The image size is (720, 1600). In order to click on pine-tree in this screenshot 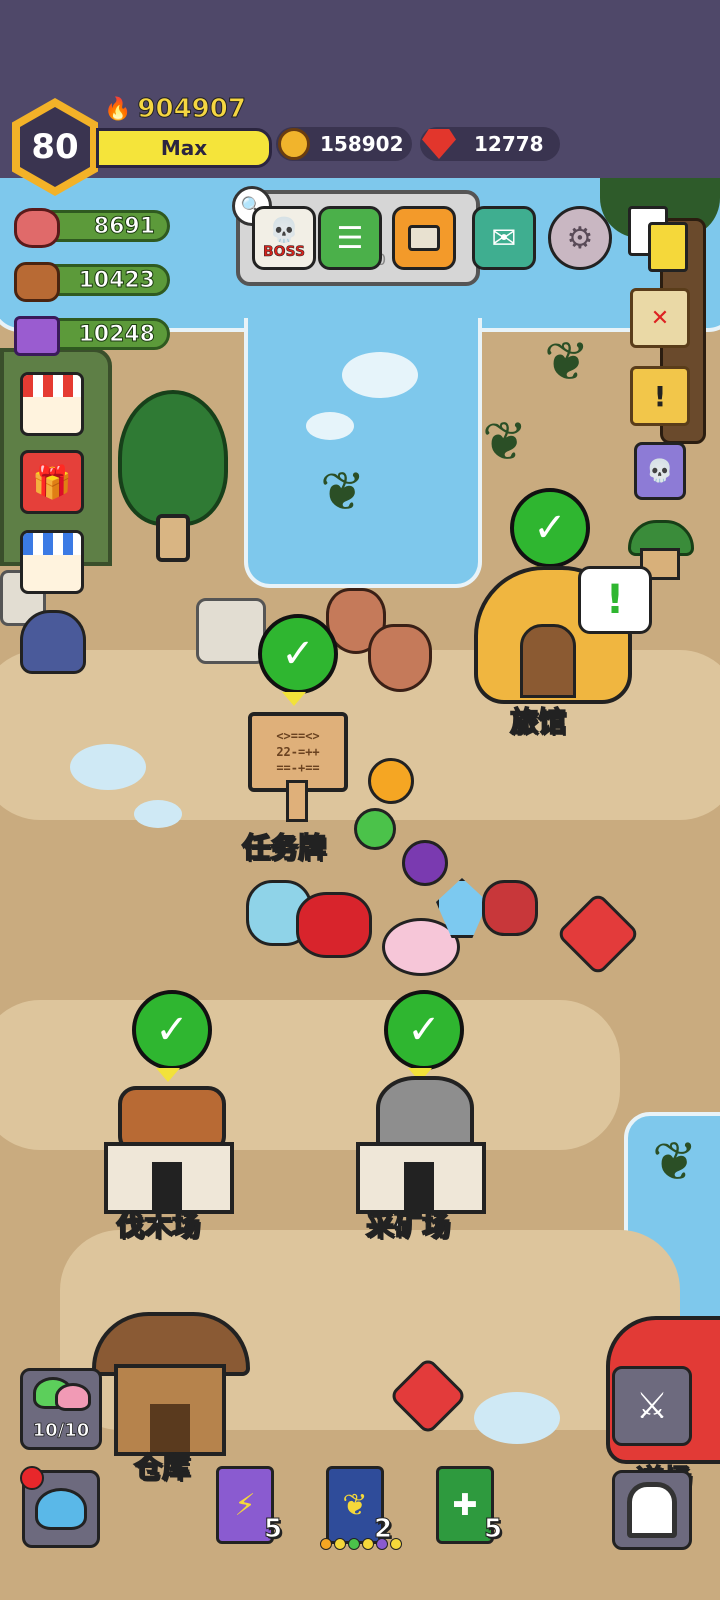, I will do `click(173, 480)`.